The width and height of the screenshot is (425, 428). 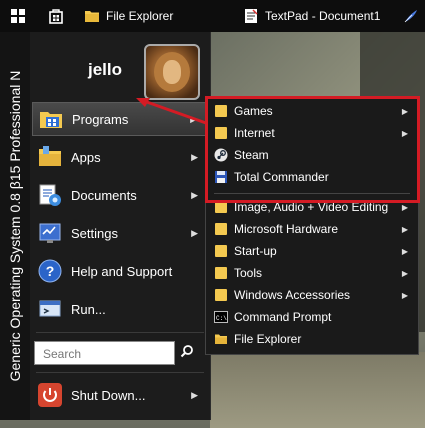 I want to click on submenu-item-windows-accessories: Windows Accessories ▶, so click(x=312, y=295).